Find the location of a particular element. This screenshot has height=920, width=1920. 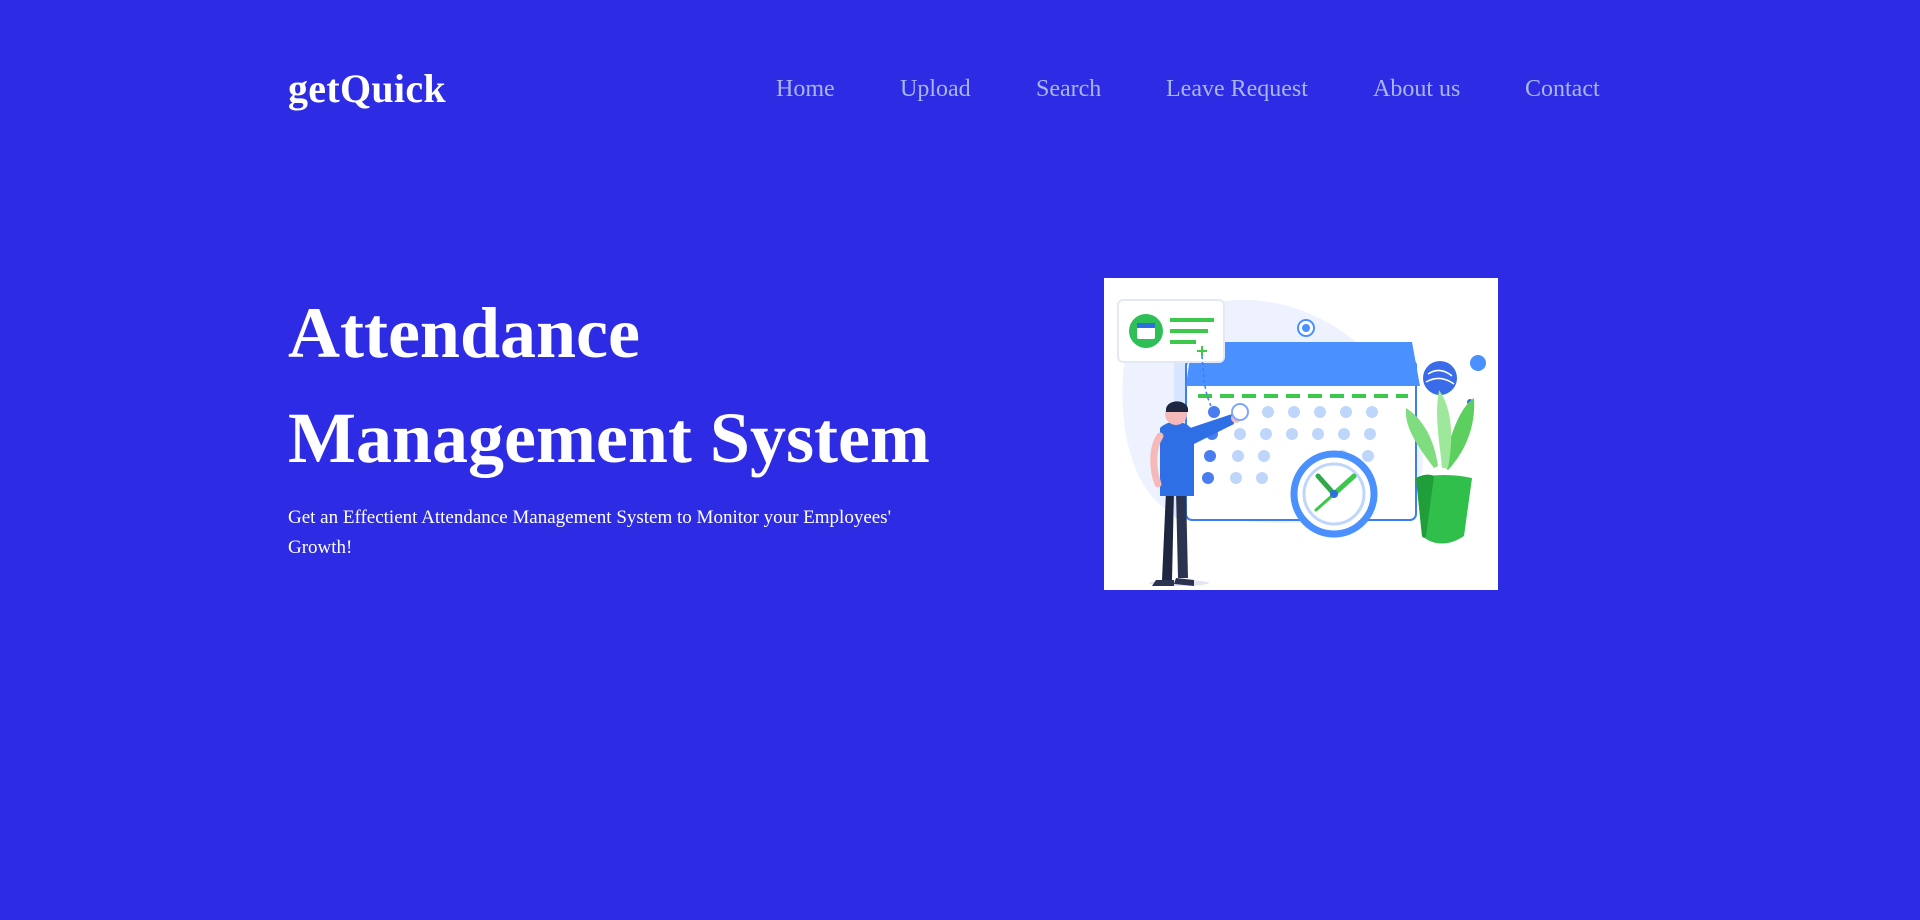

nav-link-contact: Contact is located at coordinates (1562, 89).